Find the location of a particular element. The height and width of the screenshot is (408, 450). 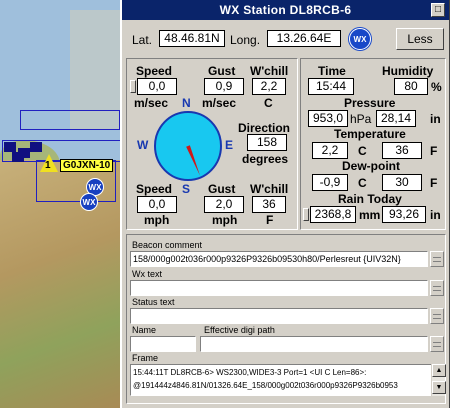

status-text-label: Status text is located at coordinates (153, 302).